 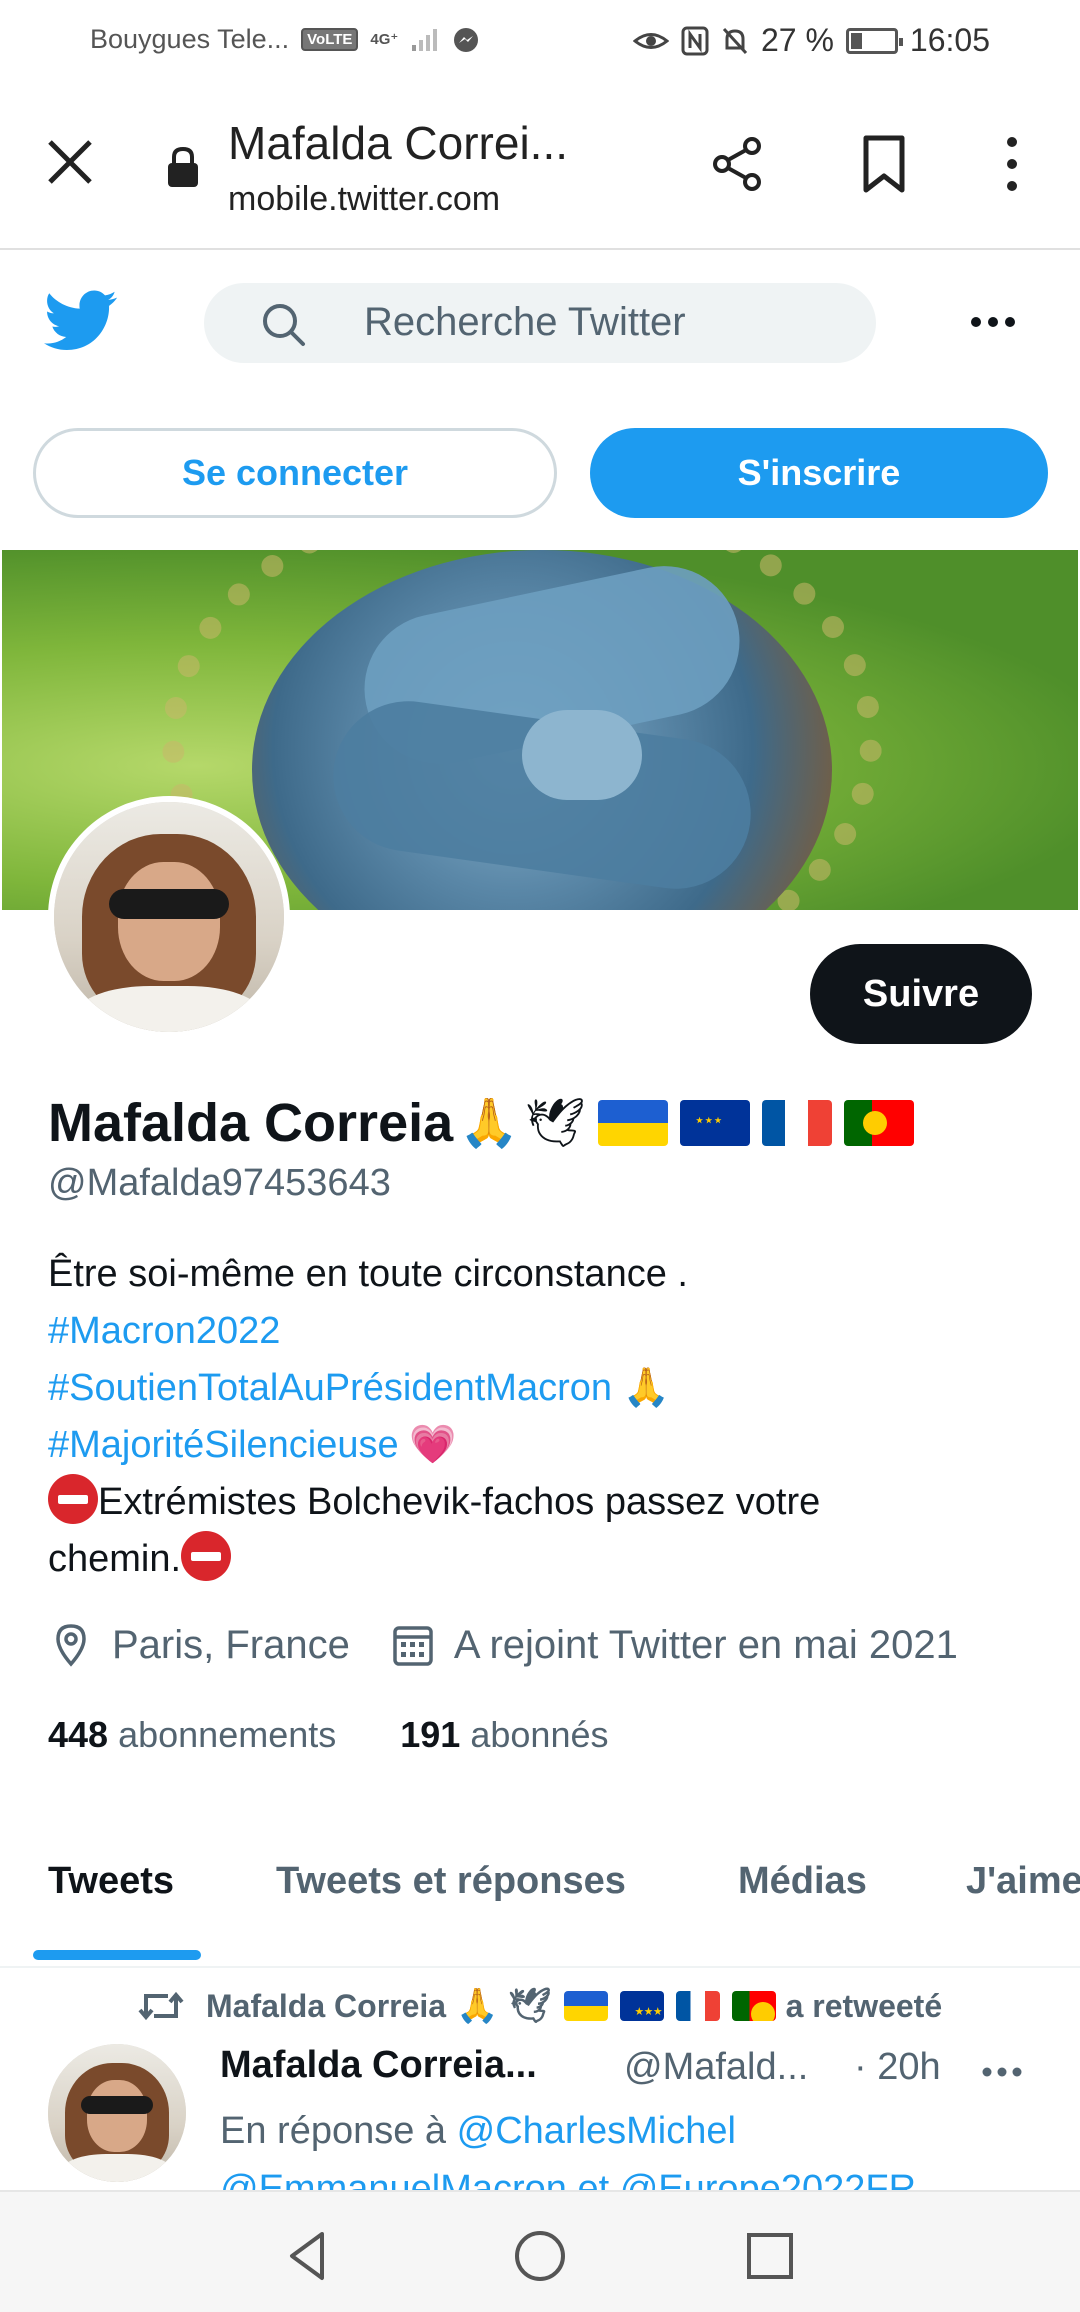 What do you see at coordinates (111, 1881) in the screenshot?
I see `tab-tweets: Tweets` at bounding box center [111, 1881].